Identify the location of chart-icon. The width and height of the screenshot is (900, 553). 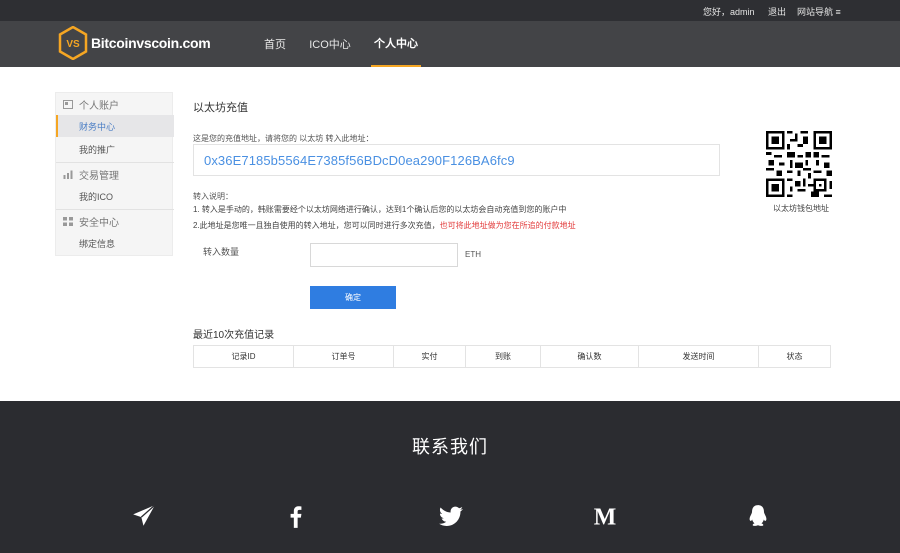
(68, 174).